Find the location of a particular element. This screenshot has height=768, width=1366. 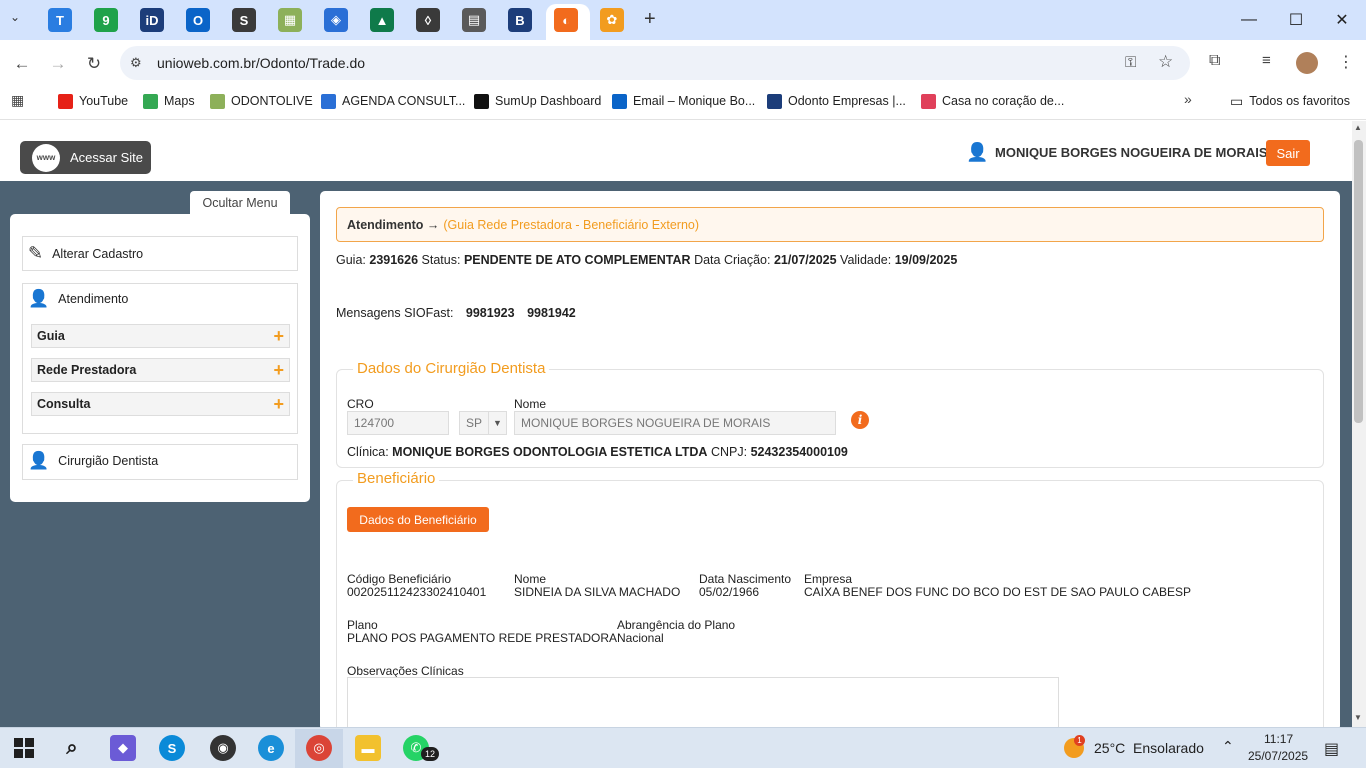

outlook-icon: O is located at coordinates (198, 20).